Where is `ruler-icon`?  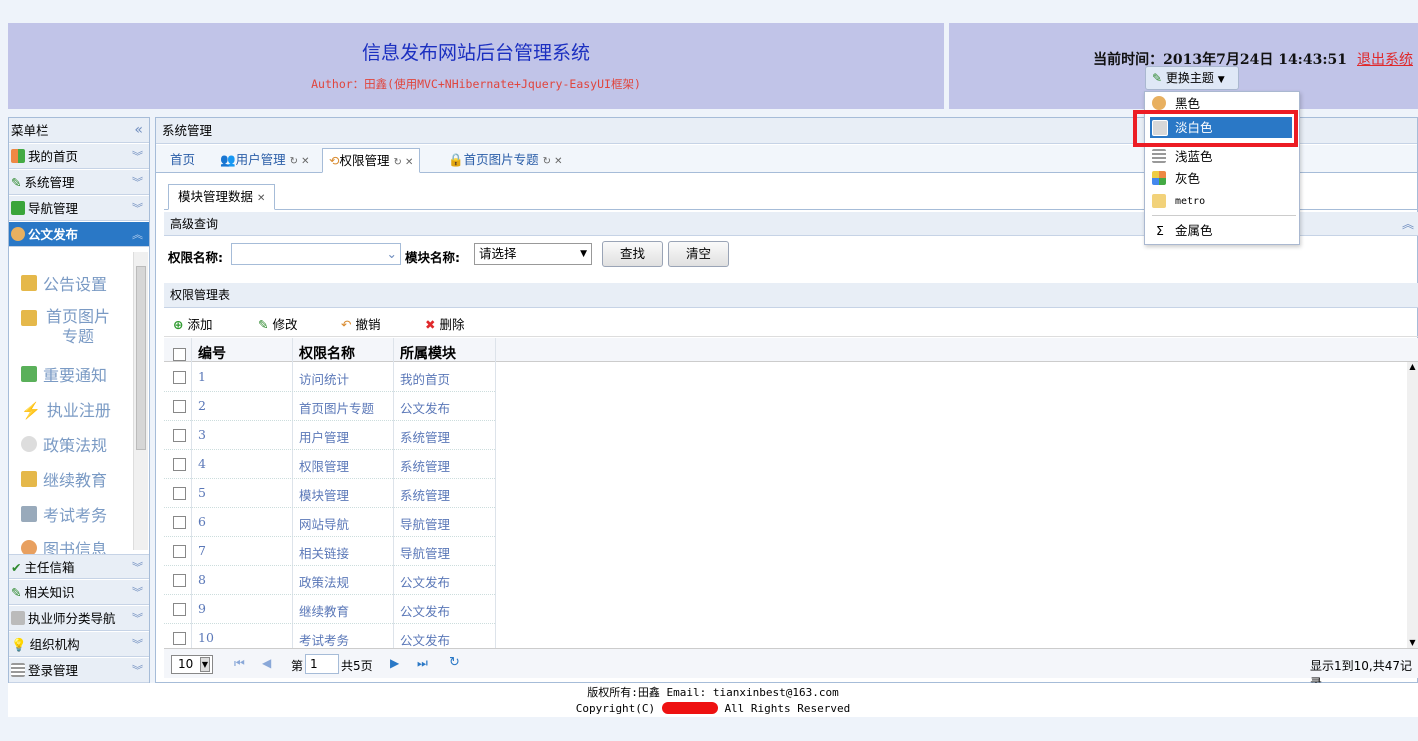 ruler-icon is located at coordinates (18, 618).